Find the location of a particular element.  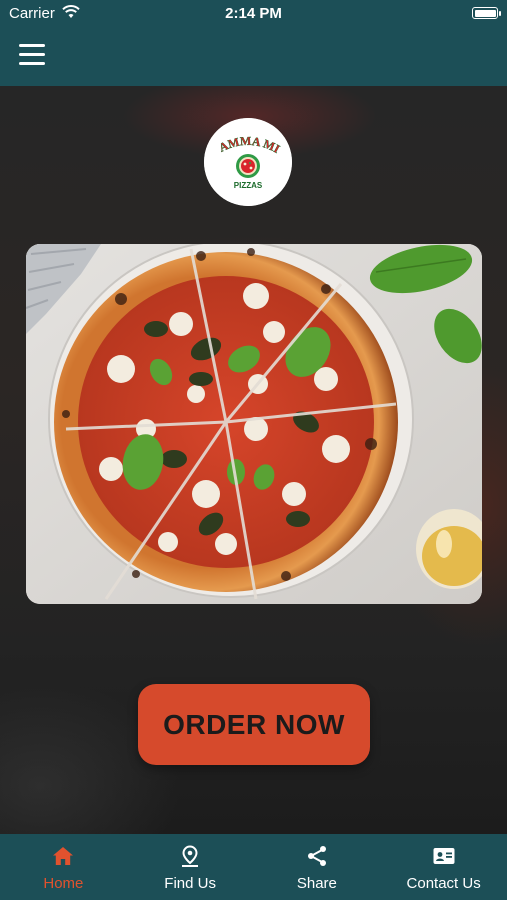

clock: 2:14 PM is located at coordinates (253, 13).